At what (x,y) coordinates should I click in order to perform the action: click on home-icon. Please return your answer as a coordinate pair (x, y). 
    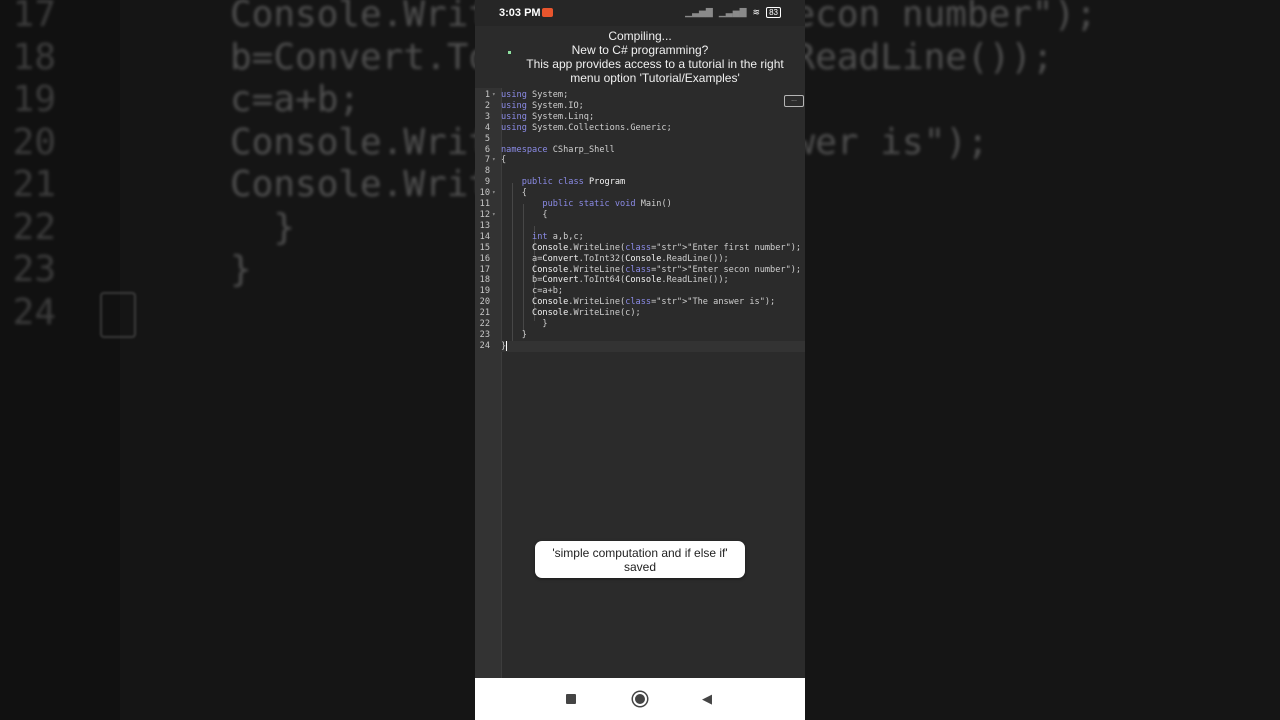
    Looking at the image, I should click on (640, 699).